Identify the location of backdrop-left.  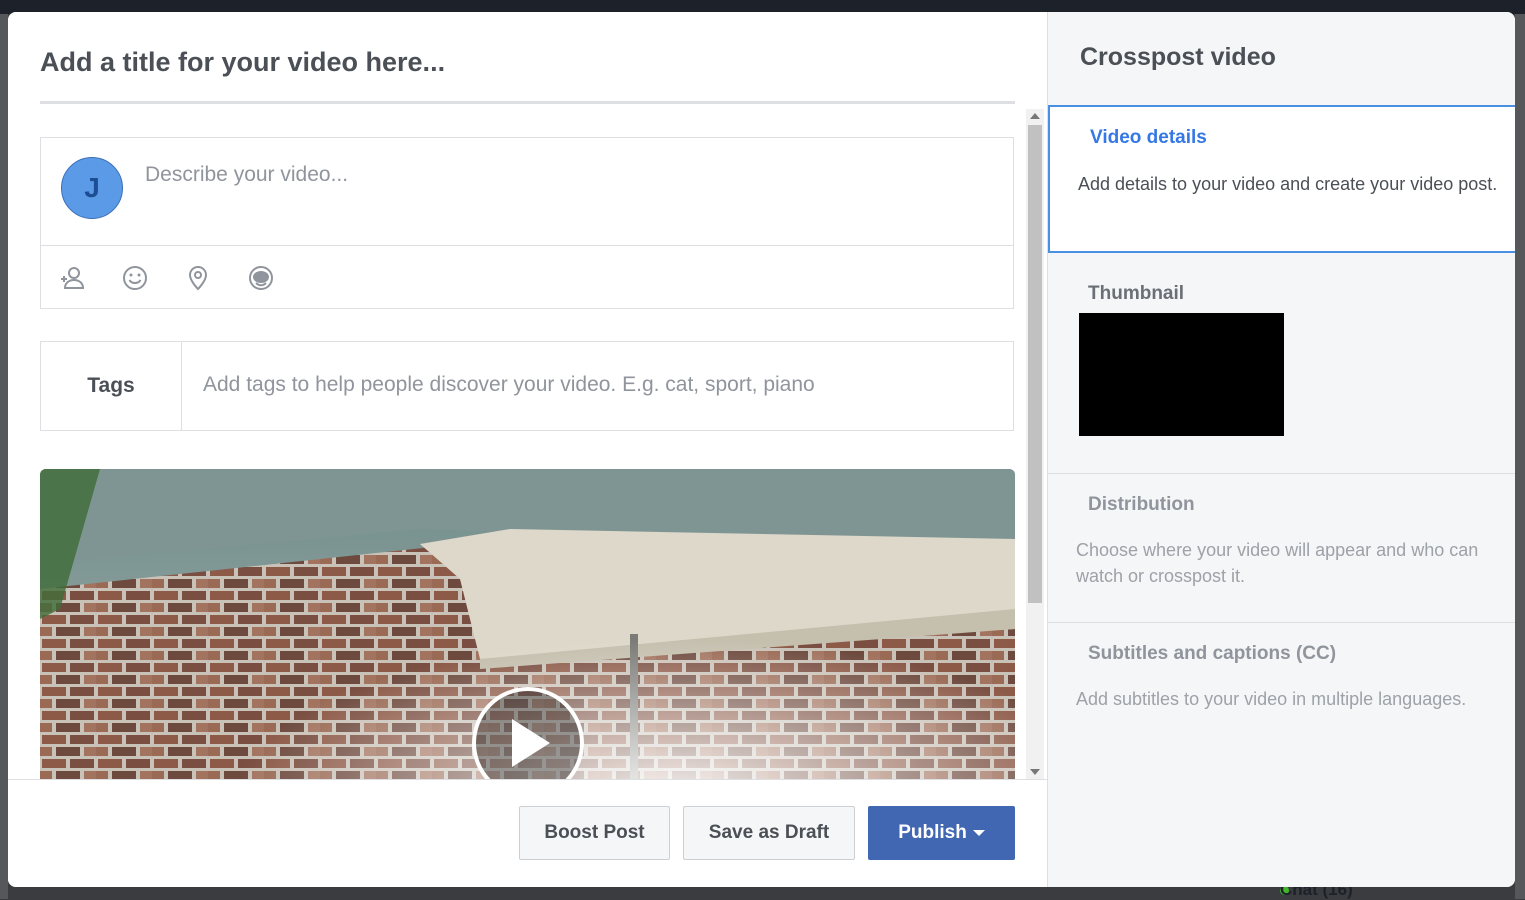
(4, 456).